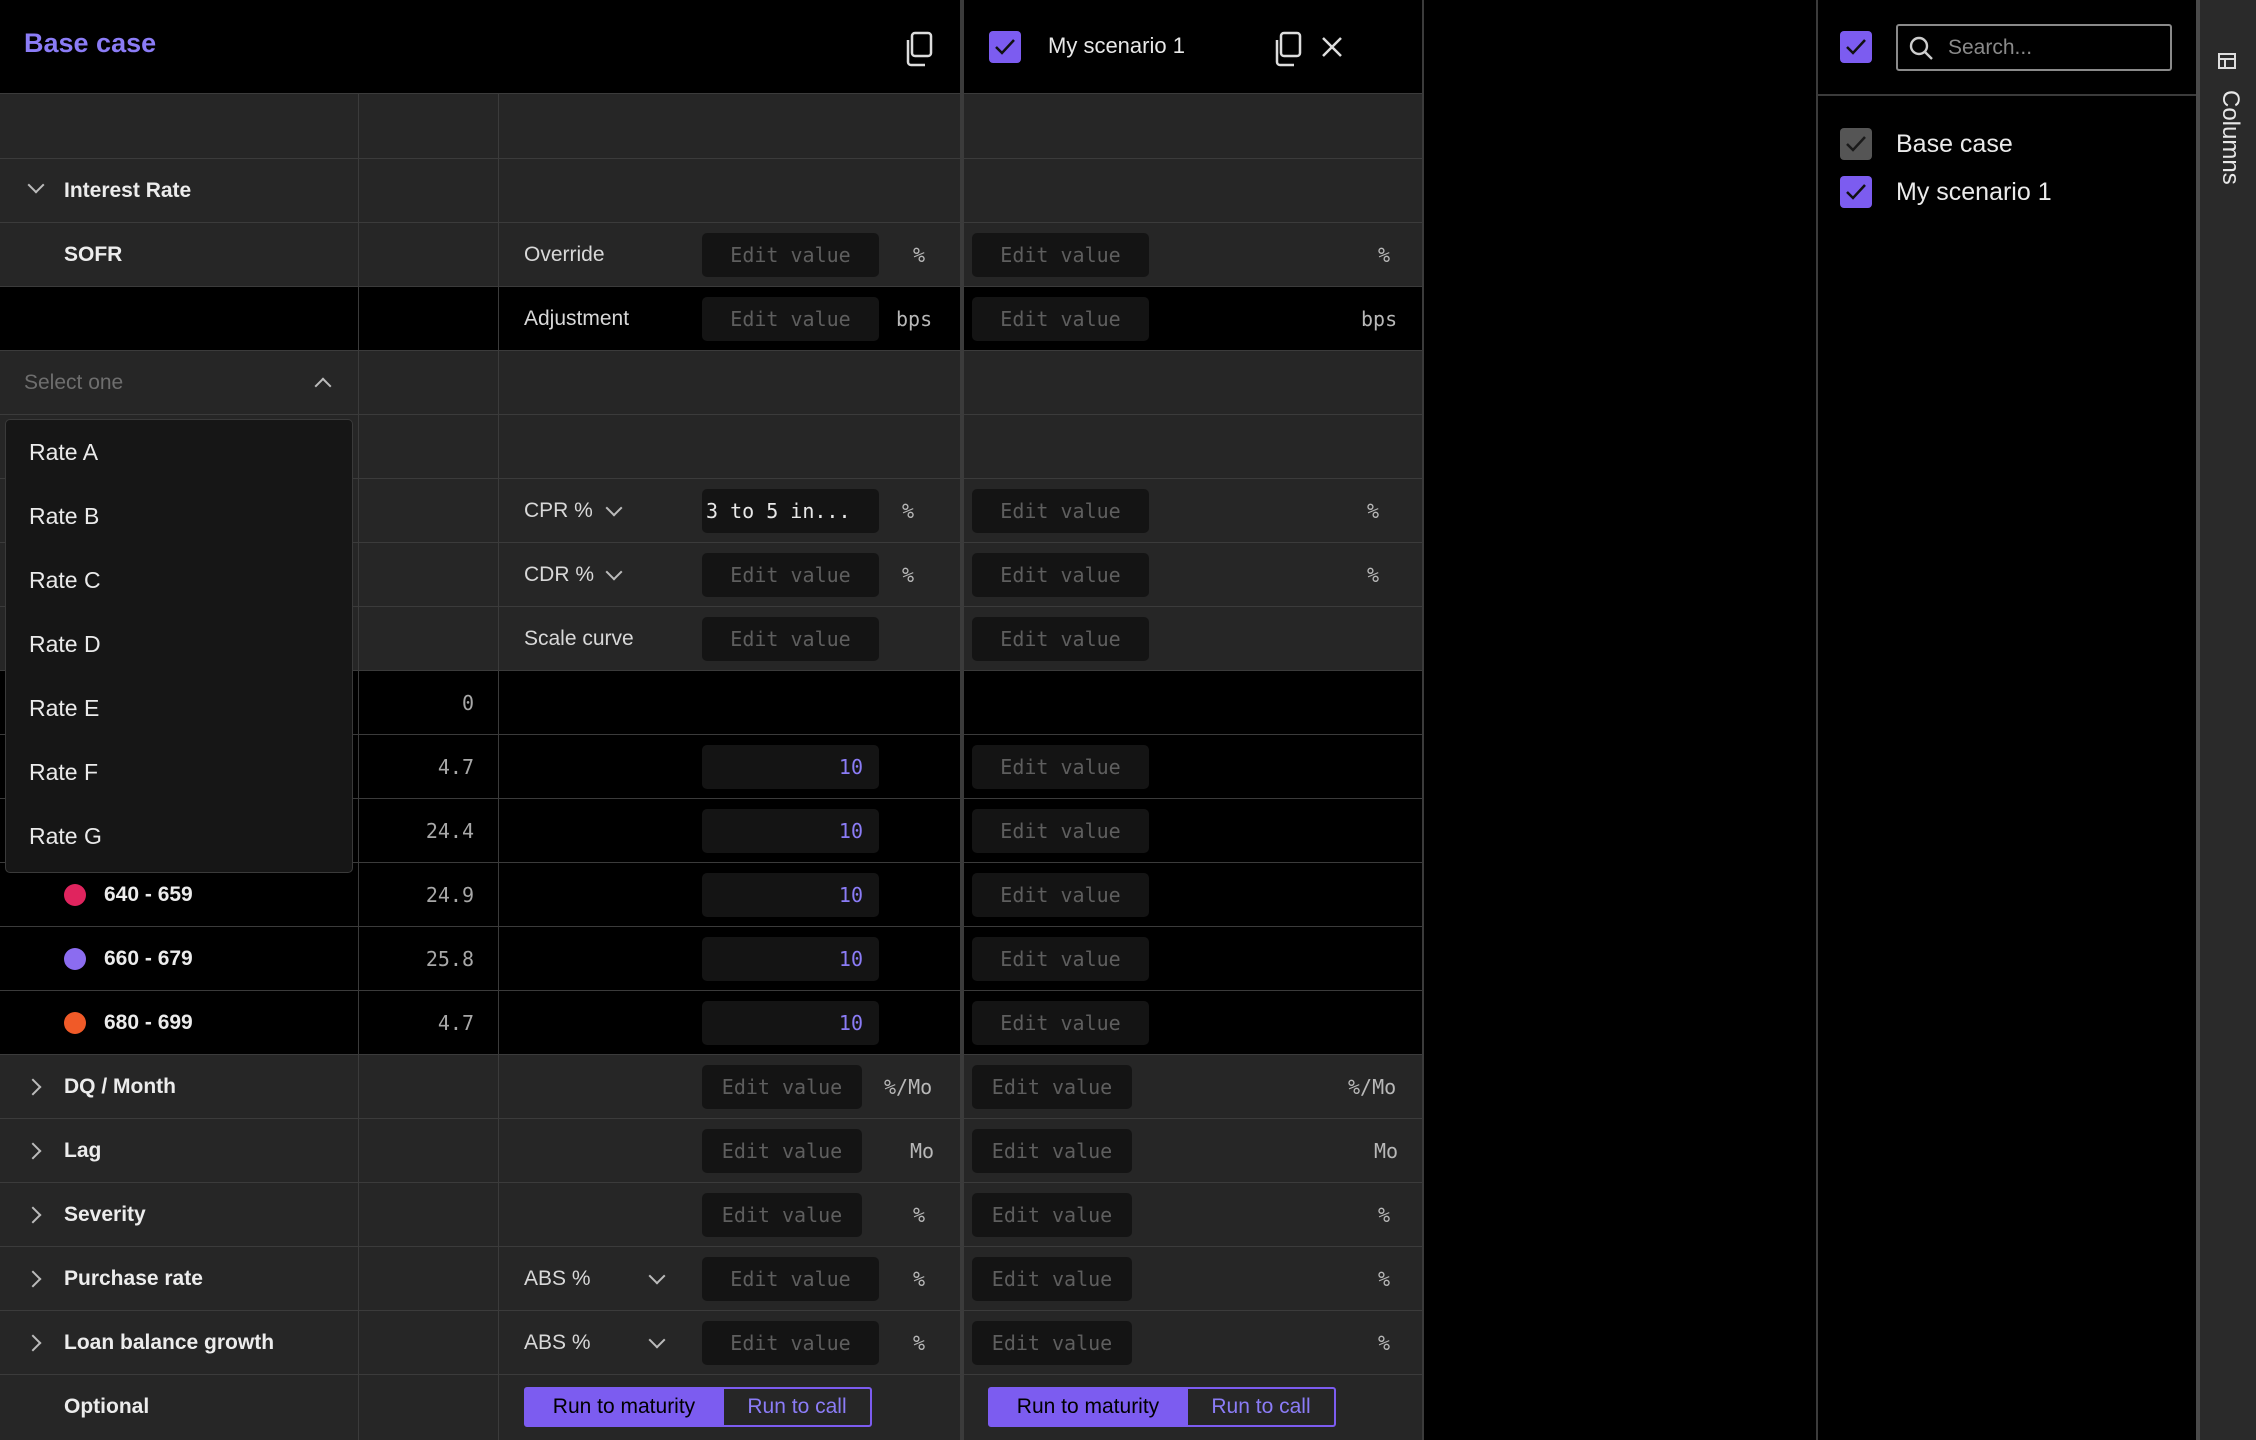 Image resolution: width=2256 pixels, height=1440 pixels. Describe the element at coordinates (1856, 47) in the screenshot. I see `select-all-checkbox` at that location.